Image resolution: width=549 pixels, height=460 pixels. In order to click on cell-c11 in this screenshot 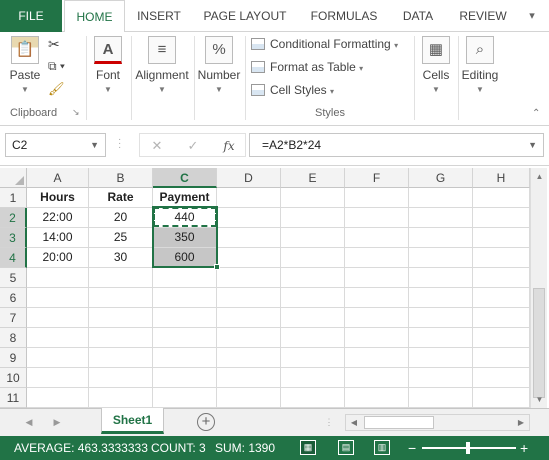, I will do `click(185, 398)`.